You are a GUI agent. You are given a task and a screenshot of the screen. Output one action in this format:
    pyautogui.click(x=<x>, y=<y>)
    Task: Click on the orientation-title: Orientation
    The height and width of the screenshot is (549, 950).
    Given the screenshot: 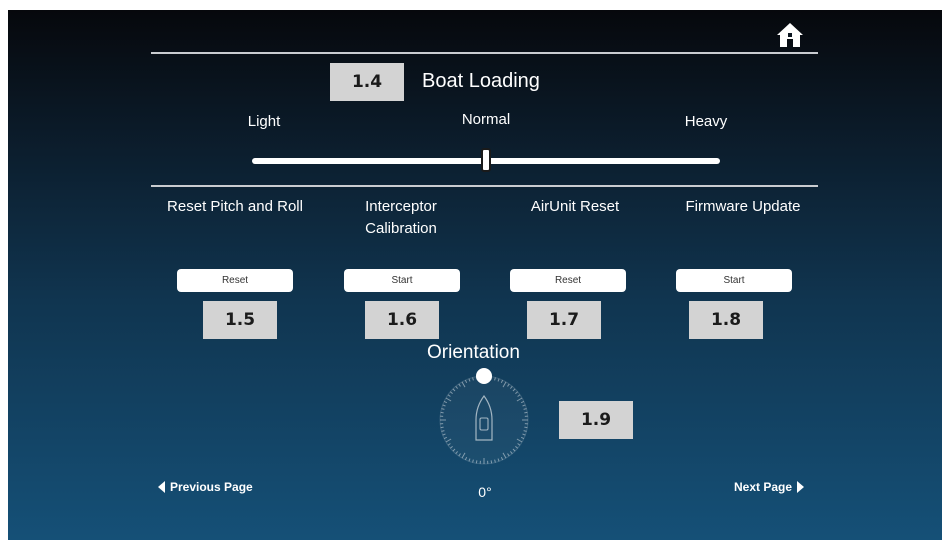 What is the action you would take?
    pyautogui.click(x=473, y=352)
    